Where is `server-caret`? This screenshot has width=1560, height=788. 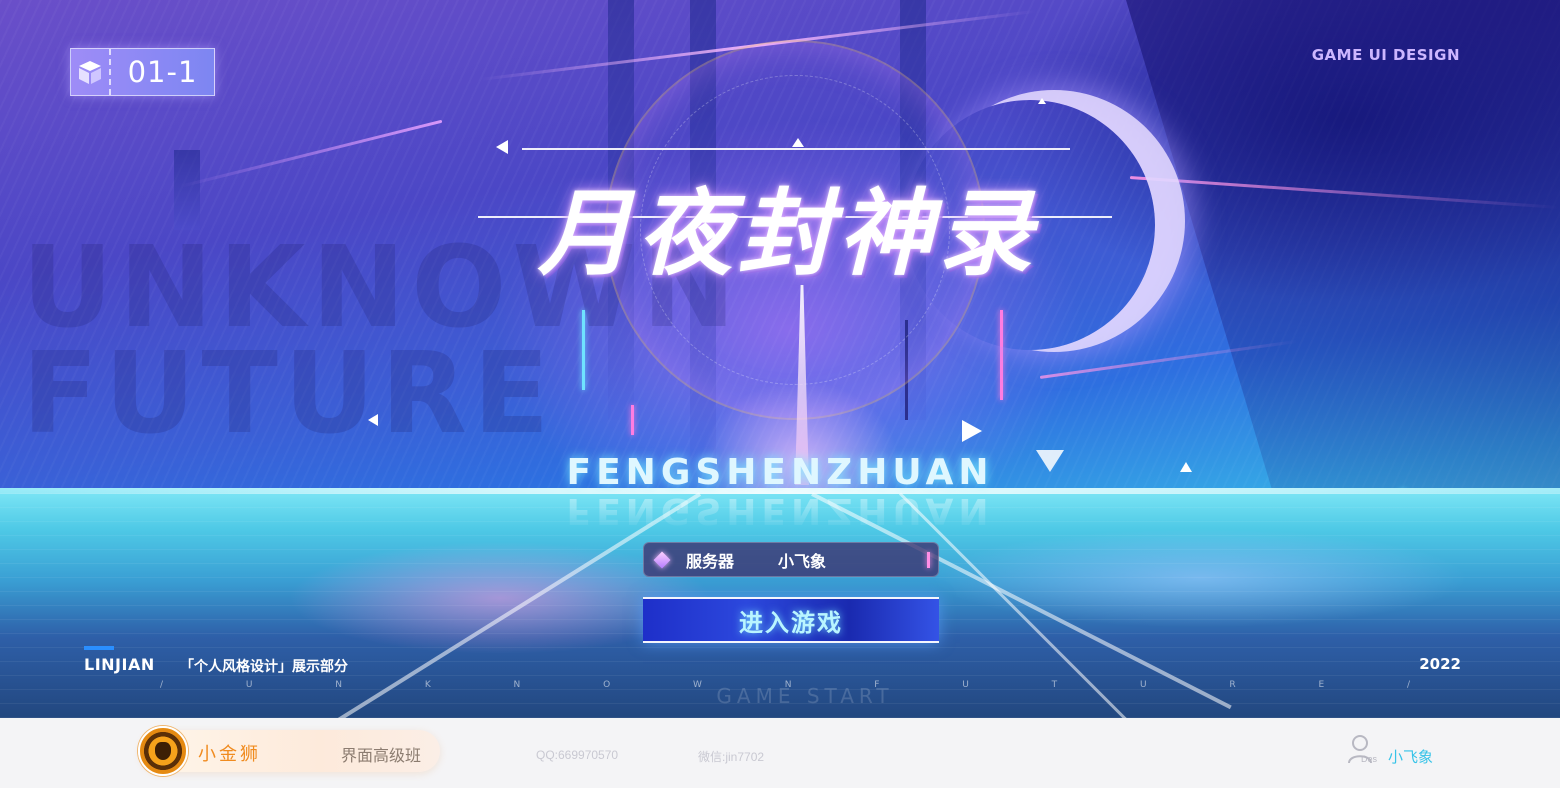 server-caret is located at coordinates (928, 560).